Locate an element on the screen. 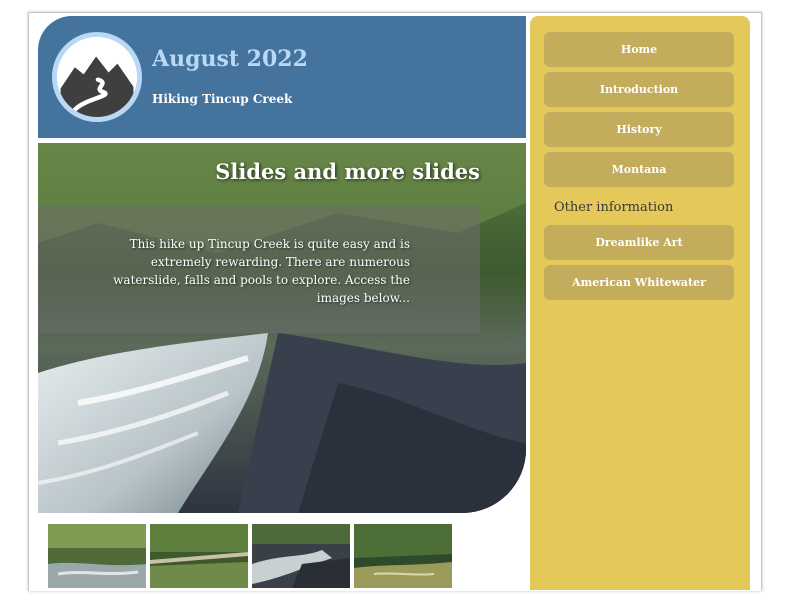 Image resolution: width=800 pixels, height=600 pixels. nav-introduction-button: Introduction is located at coordinates (639, 89).